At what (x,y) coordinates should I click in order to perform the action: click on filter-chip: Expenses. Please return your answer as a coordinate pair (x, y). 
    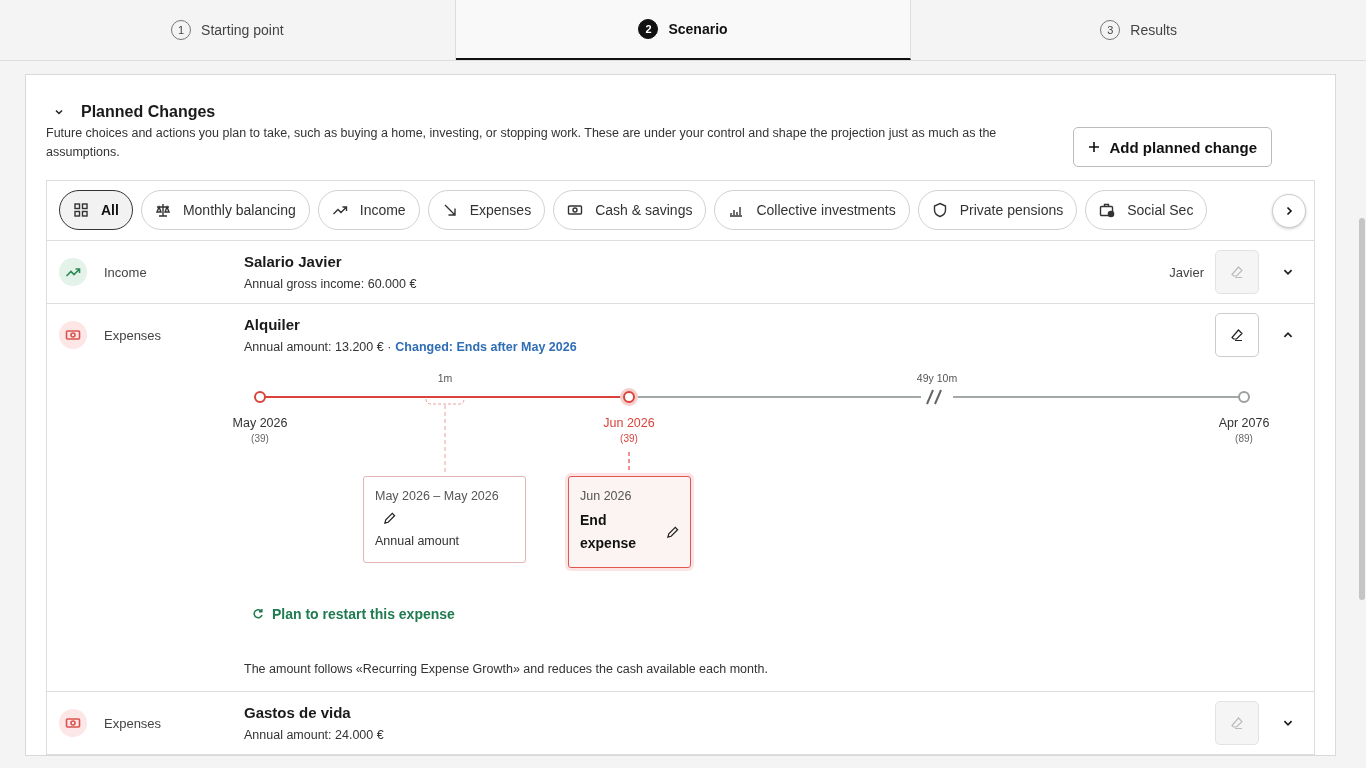
    Looking at the image, I should click on (486, 210).